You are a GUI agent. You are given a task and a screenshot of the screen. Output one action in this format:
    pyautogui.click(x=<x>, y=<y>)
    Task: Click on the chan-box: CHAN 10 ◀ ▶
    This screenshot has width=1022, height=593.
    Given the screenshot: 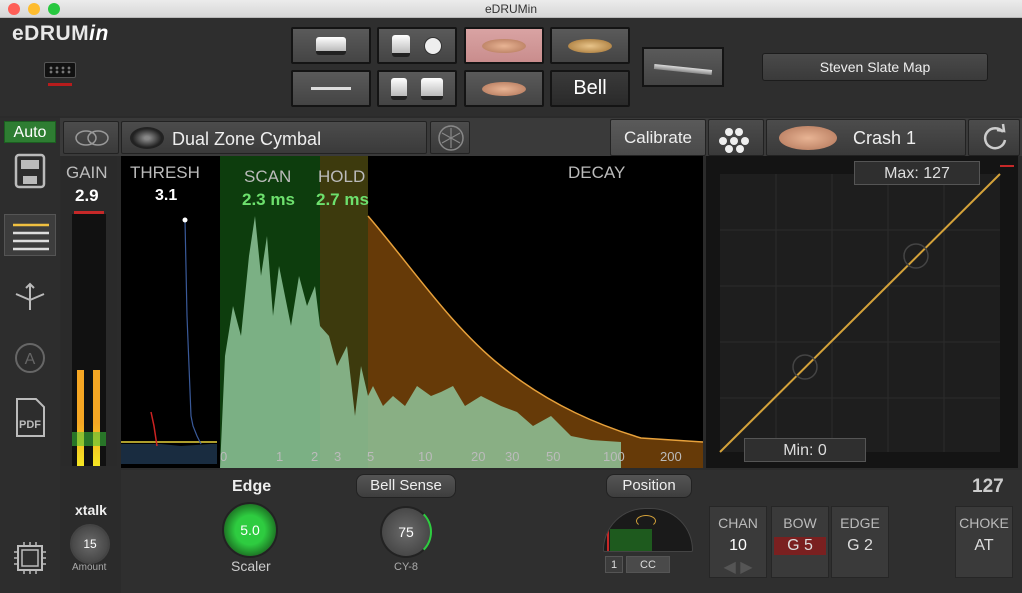 What is the action you would take?
    pyautogui.click(x=738, y=542)
    